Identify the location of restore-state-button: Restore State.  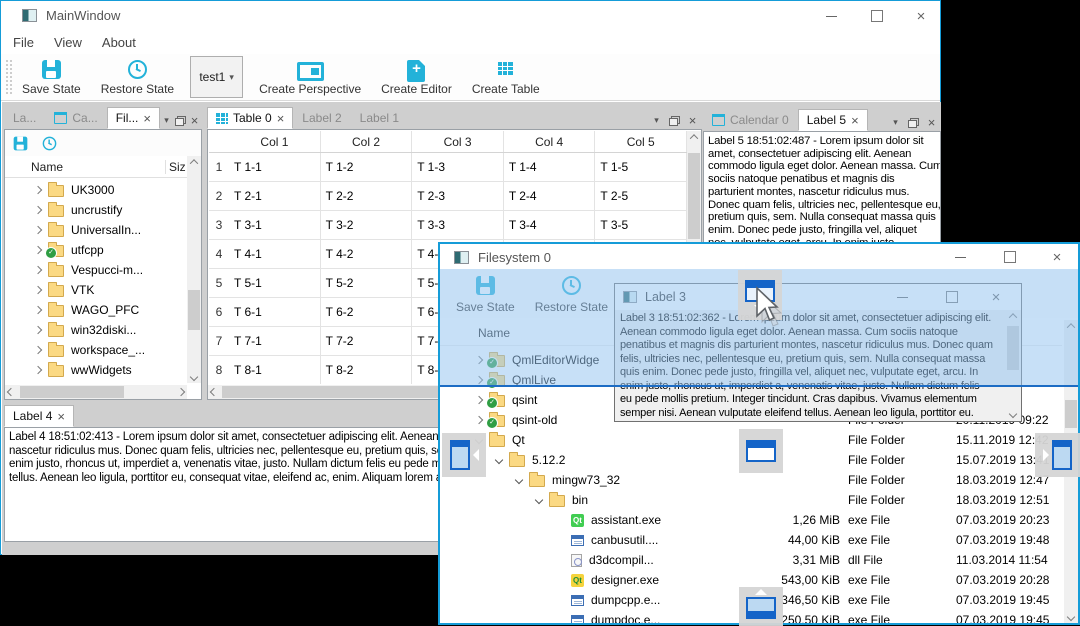
(137, 77).